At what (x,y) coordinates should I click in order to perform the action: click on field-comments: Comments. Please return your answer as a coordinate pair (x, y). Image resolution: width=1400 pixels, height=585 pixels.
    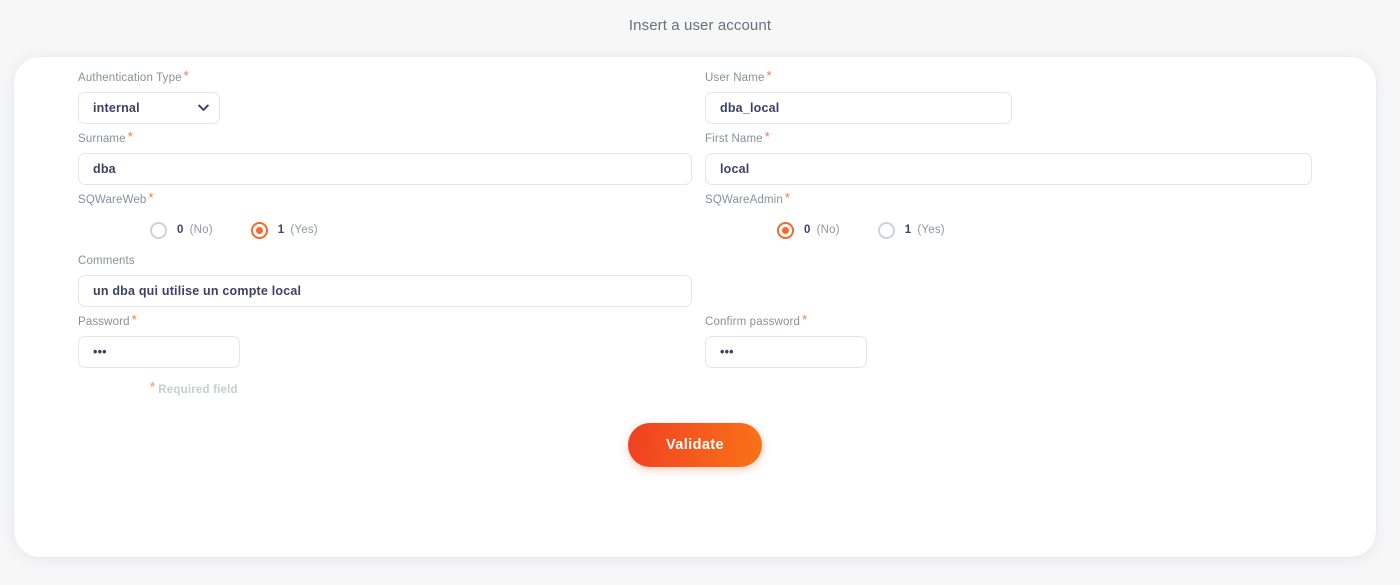
    Looking at the image, I should click on (357, 280).